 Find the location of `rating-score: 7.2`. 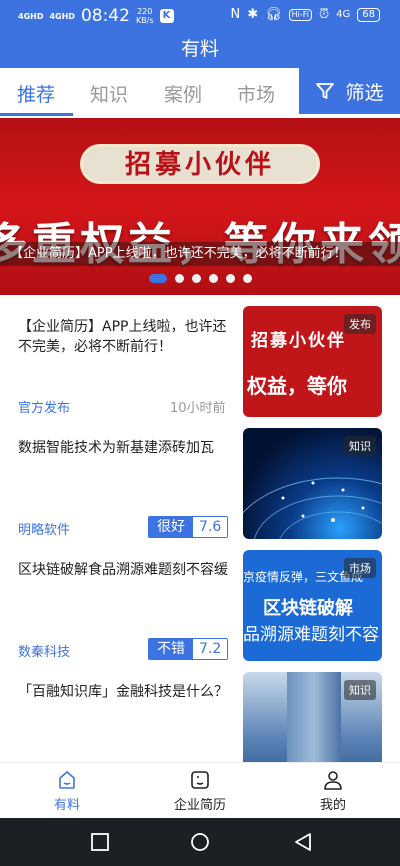

rating-score: 7.2 is located at coordinates (210, 649).